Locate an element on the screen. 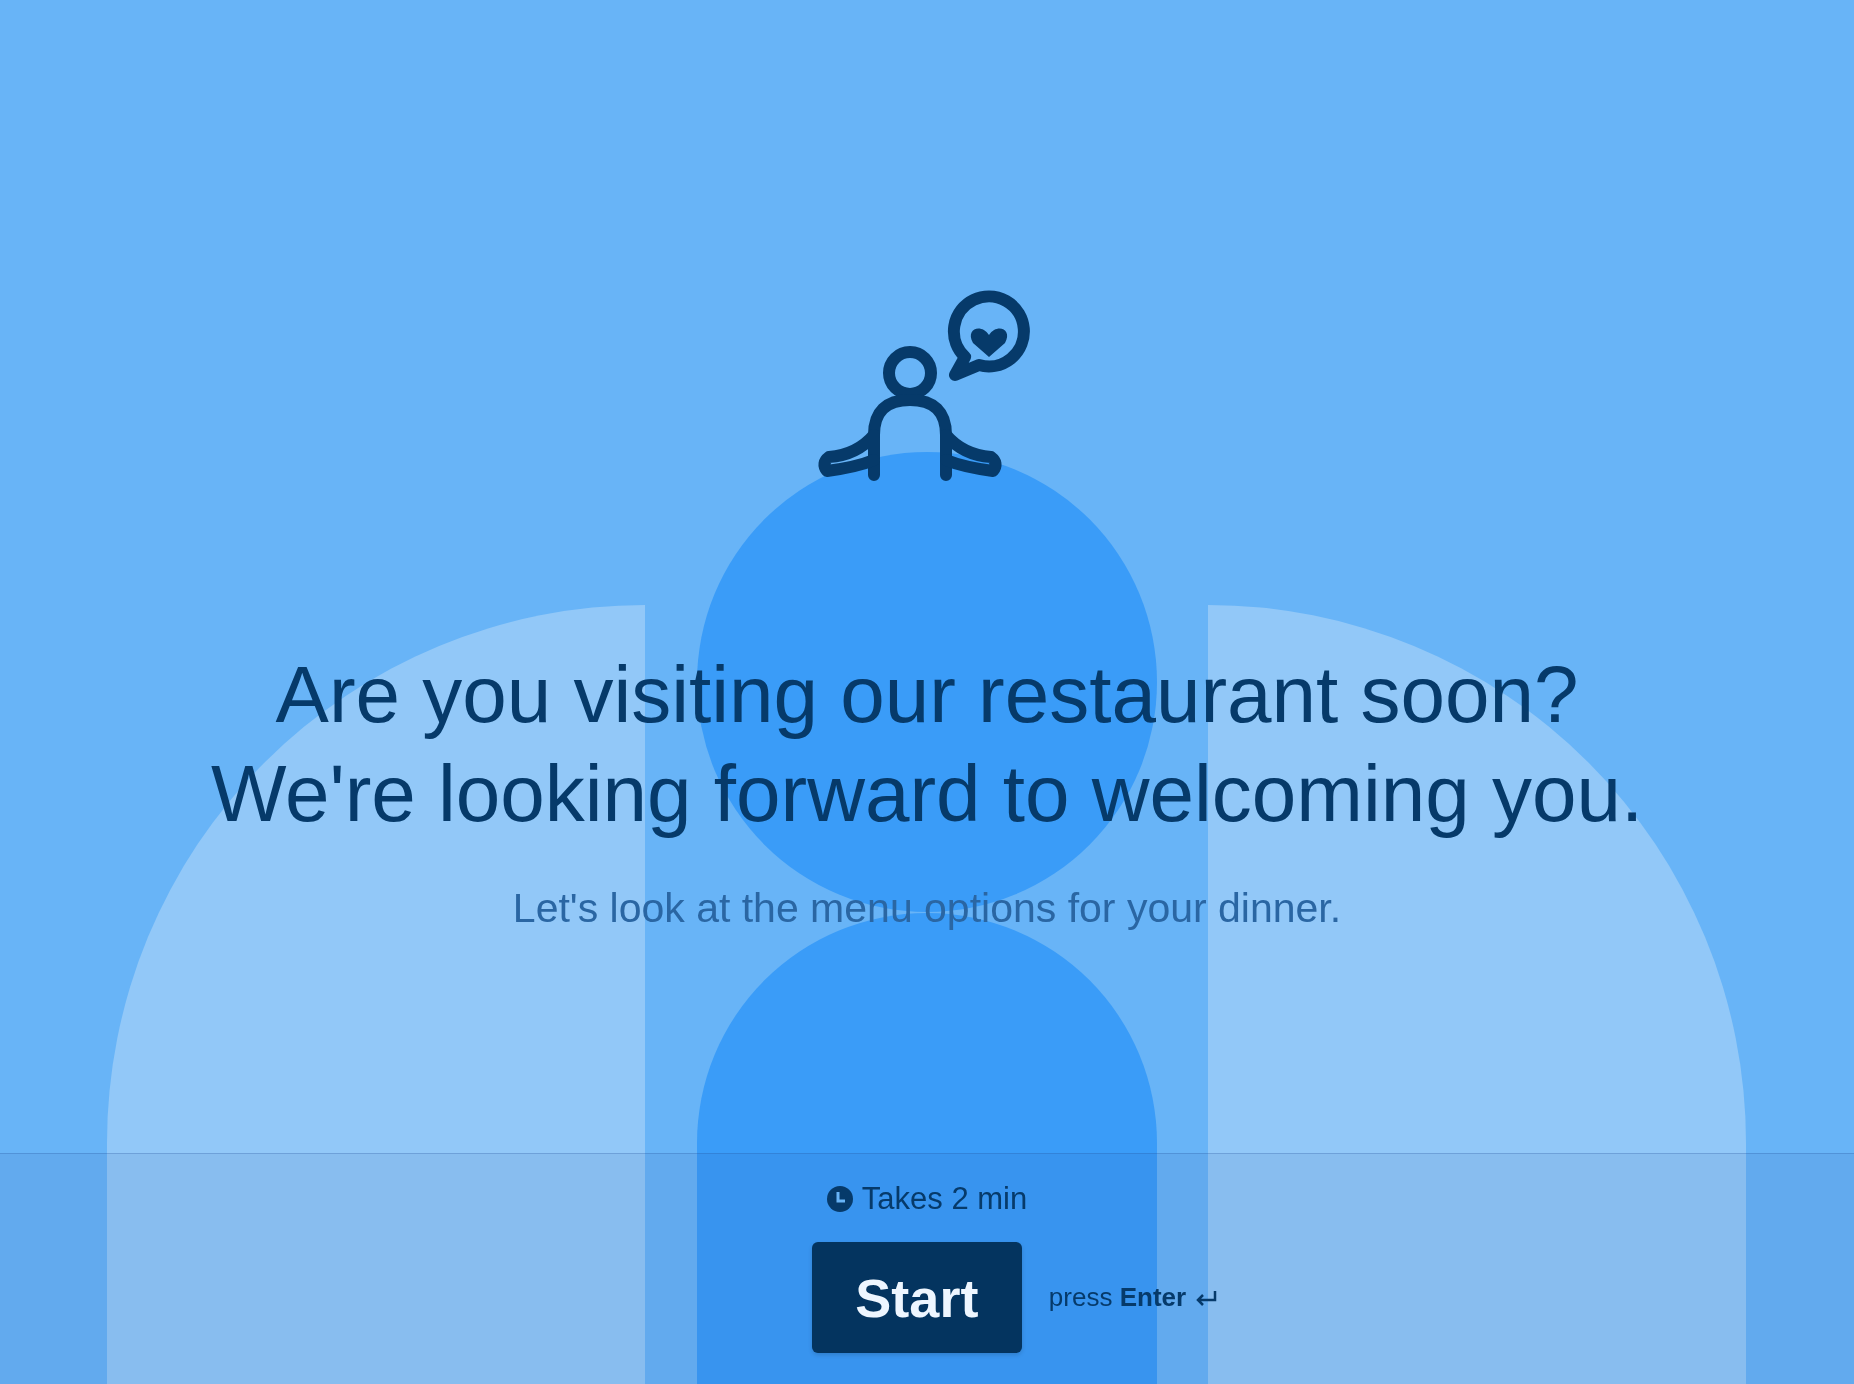  keyboard-hint: press Enter is located at coordinates (1117, 1297).